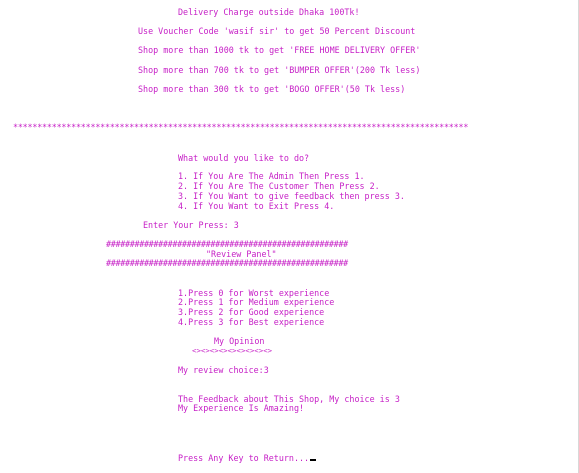 This screenshot has width=579, height=473. What do you see at coordinates (256, 206) in the screenshot?
I see `menu-option-exit: 4. If You Want to Exit Press 4.` at bounding box center [256, 206].